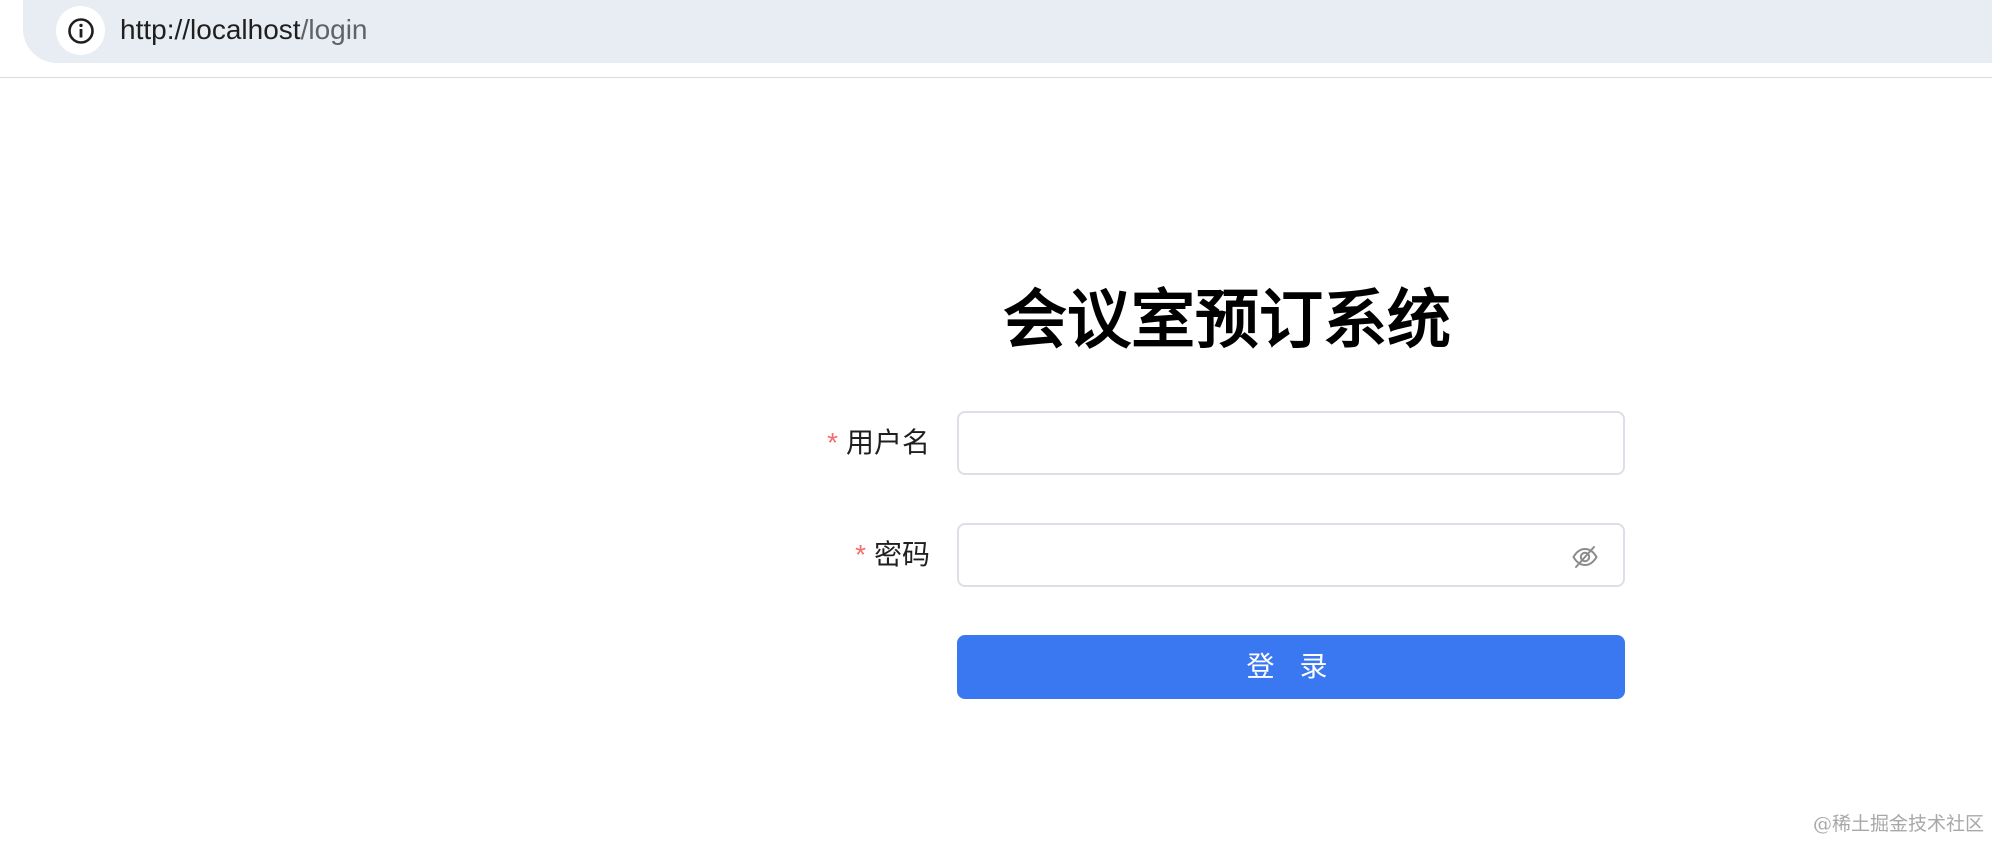  What do you see at coordinates (887, 442) in the screenshot?
I see `username-label-text: 用户名` at bounding box center [887, 442].